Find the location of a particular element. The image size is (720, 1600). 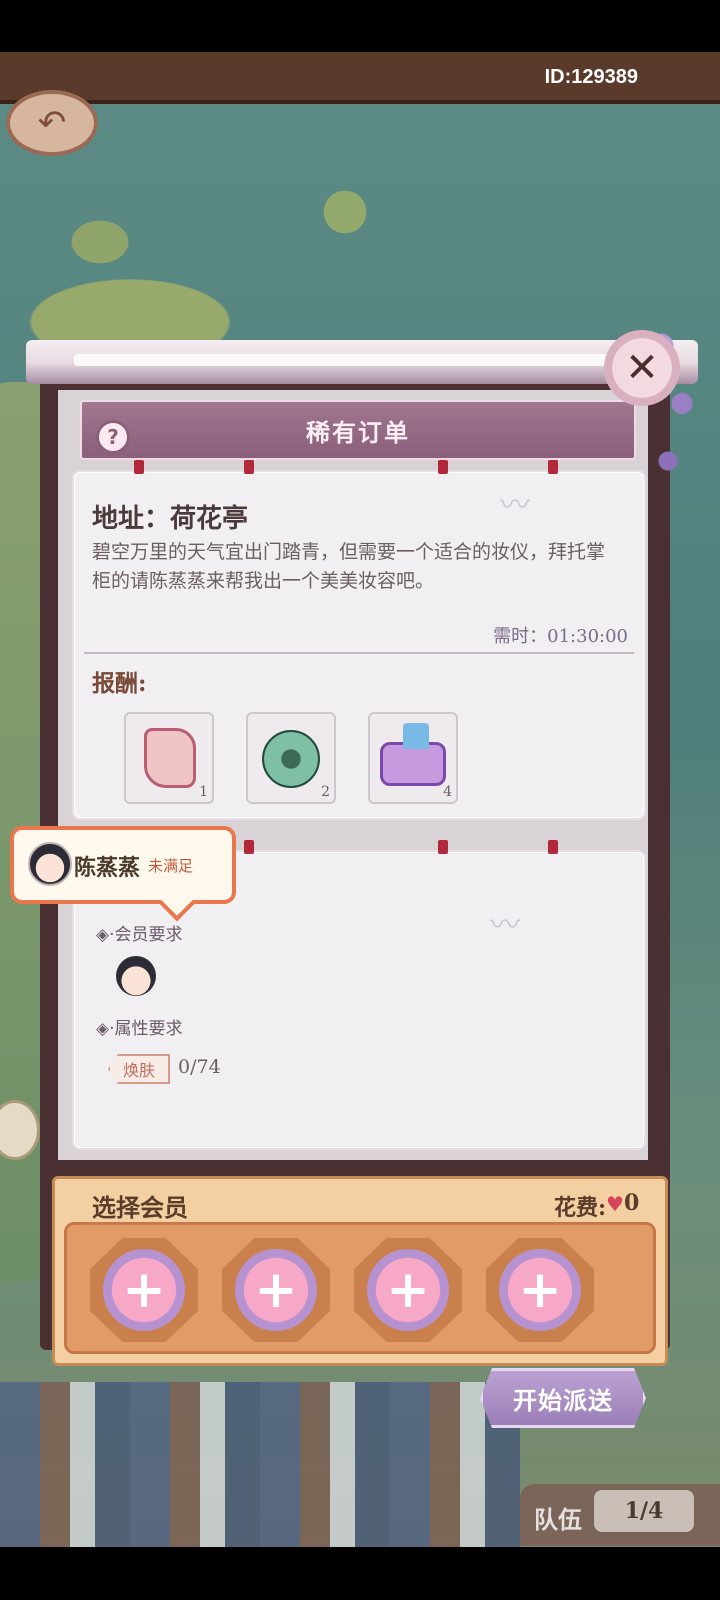

attribute-progress: 0/74 is located at coordinates (199, 1067).